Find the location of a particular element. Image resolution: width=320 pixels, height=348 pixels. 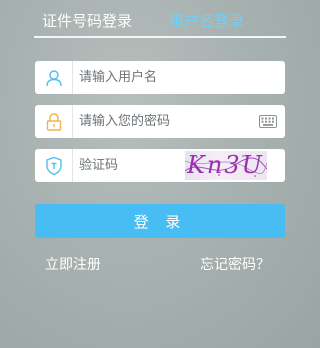

lock-icon-cell is located at coordinates (54, 121).